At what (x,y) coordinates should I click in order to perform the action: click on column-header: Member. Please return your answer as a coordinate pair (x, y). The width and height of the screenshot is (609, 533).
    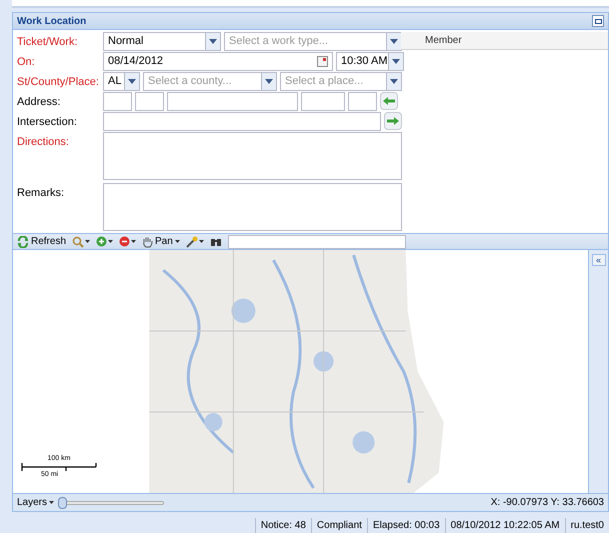
    Looking at the image, I should click on (504, 41).